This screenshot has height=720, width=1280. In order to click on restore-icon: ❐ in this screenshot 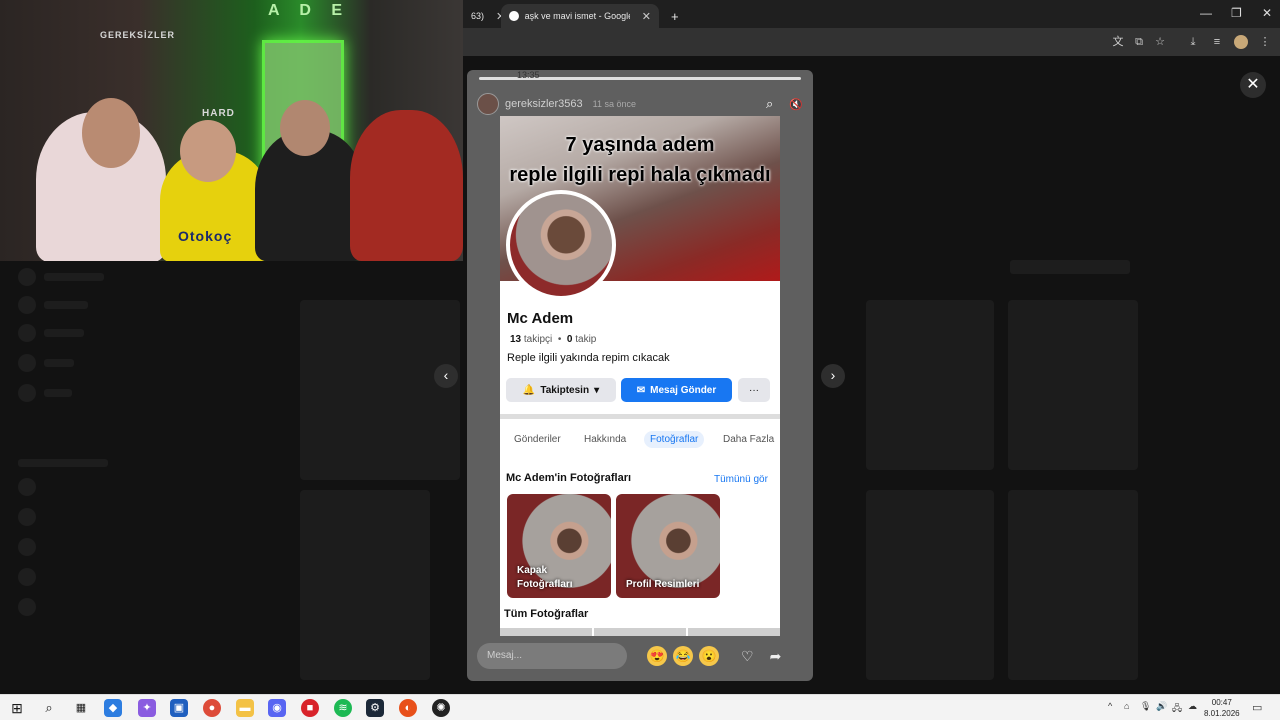, I will do `click(1236, 13)`.